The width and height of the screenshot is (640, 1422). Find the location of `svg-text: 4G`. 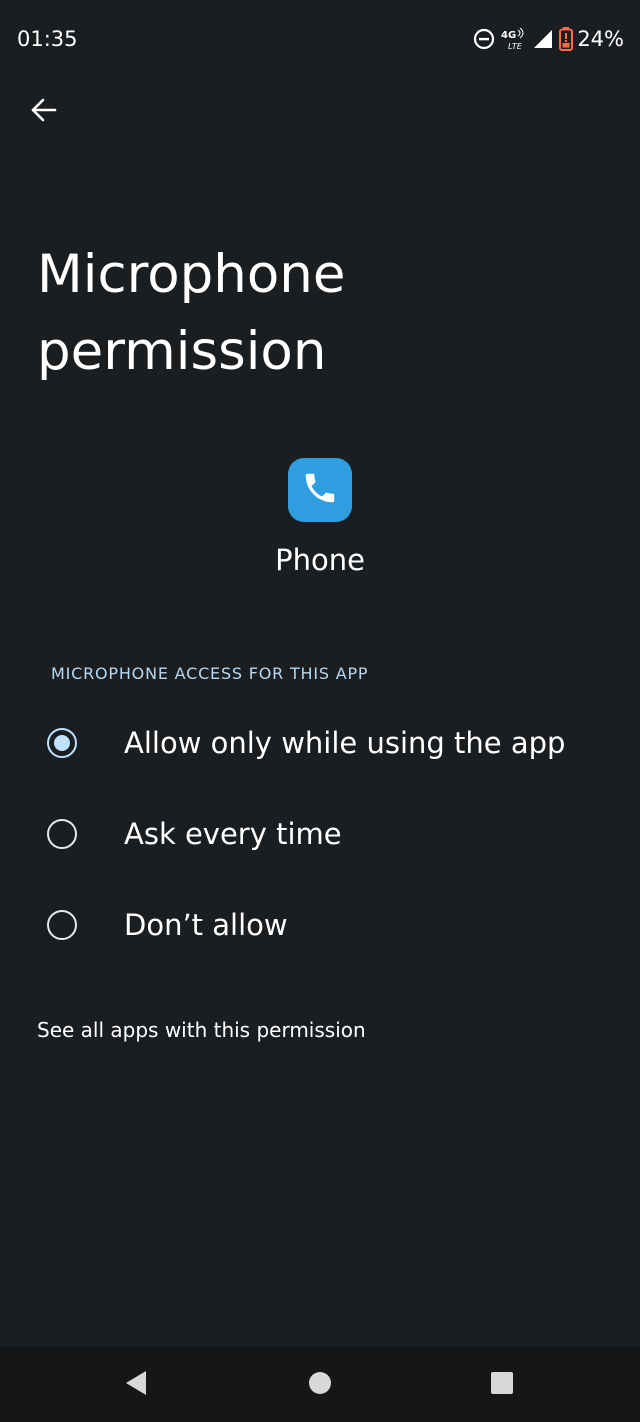

svg-text: 4G is located at coordinates (508, 35).